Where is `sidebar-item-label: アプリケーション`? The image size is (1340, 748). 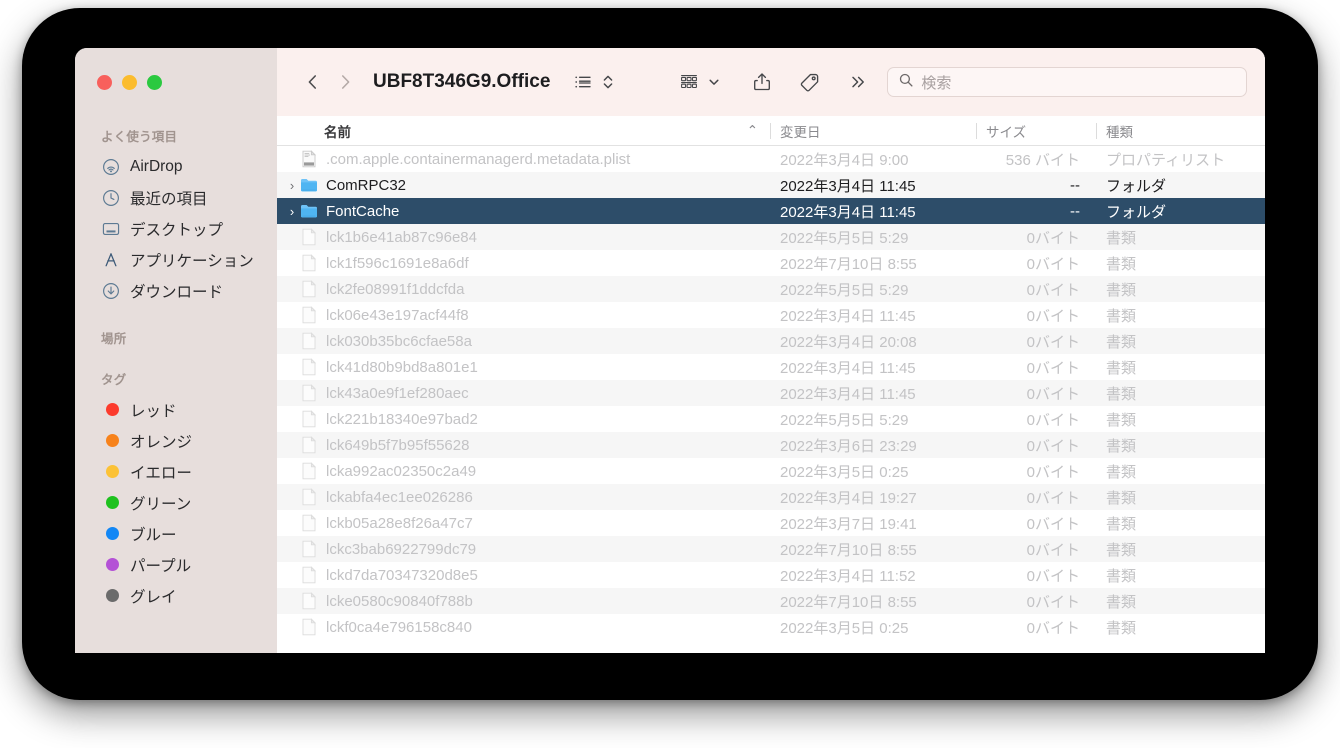
sidebar-item-label: アプリケーション is located at coordinates (192, 261).